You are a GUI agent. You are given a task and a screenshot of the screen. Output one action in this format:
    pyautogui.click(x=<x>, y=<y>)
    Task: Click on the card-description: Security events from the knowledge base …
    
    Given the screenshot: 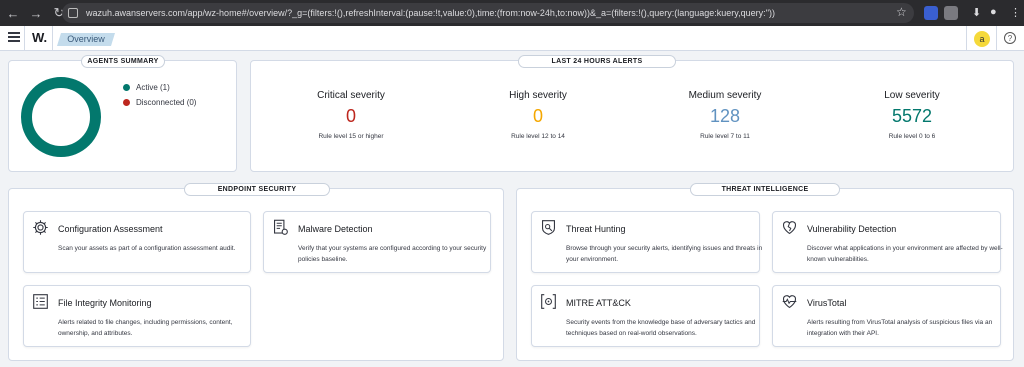 What is the action you would take?
    pyautogui.click(x=661, y=328)
    